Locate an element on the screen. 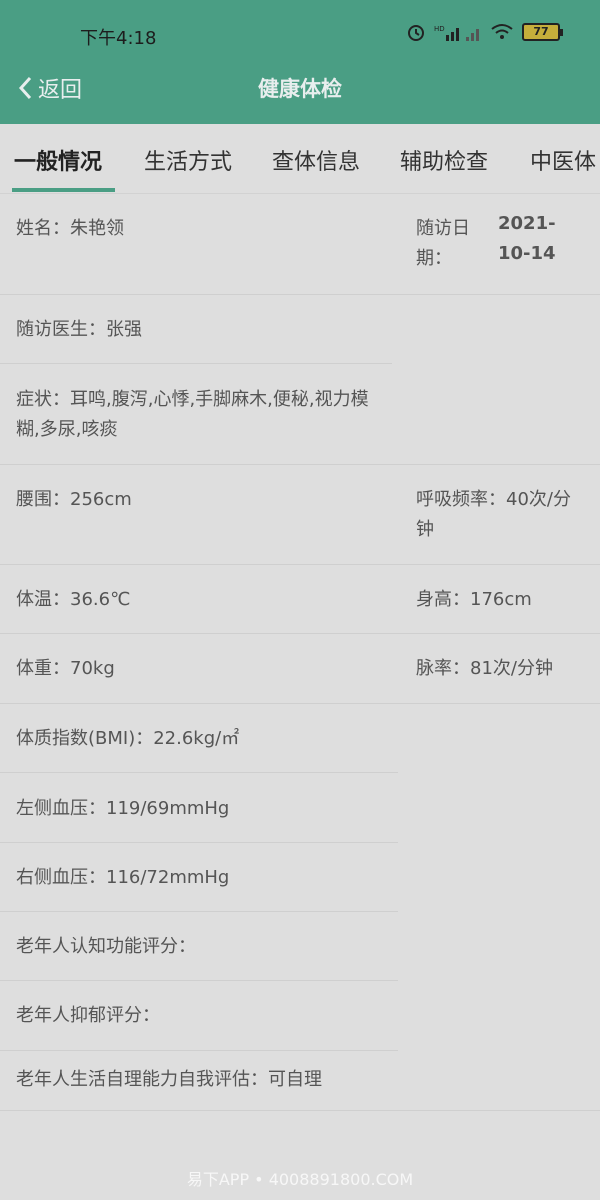 The image size is (600, 1200). field-self-care: 老年人生活自理能力自我评估：可自理 is located at coordinates (169, 1079).